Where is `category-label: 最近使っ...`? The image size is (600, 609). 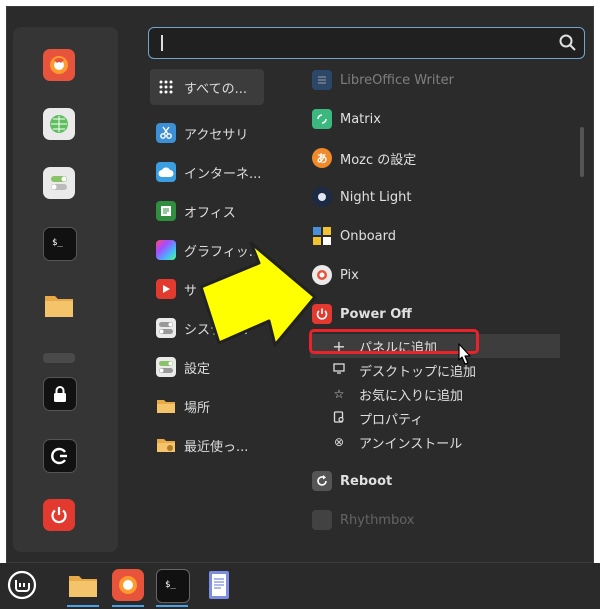 category-label: 最近使っ... is located at coordinates (216, 447).